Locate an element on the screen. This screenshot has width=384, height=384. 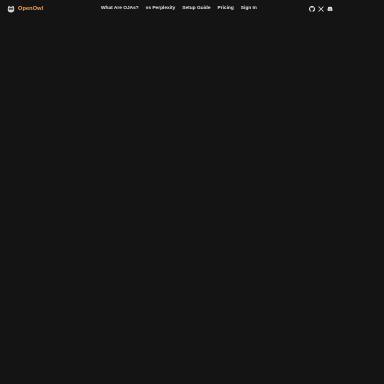
nav-link-setup-guide: Setup Guide is located at coordinates (196, 9).